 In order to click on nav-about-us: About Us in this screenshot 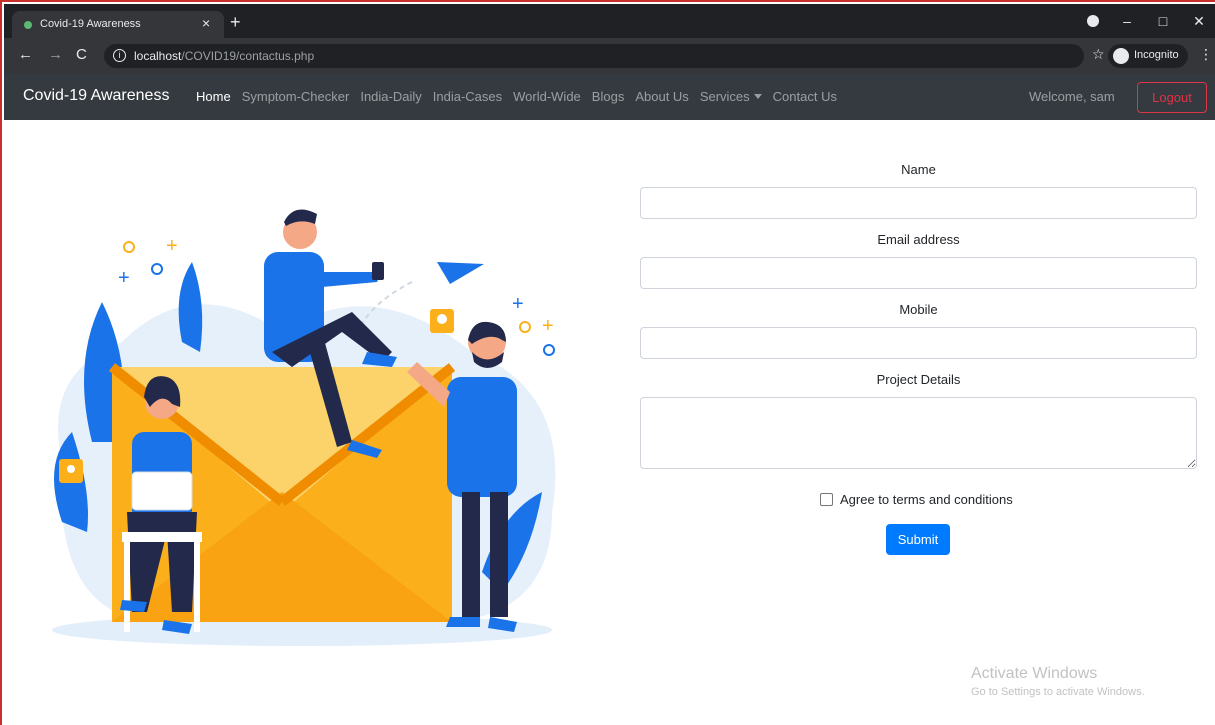, I will do `click(661, 96)`.